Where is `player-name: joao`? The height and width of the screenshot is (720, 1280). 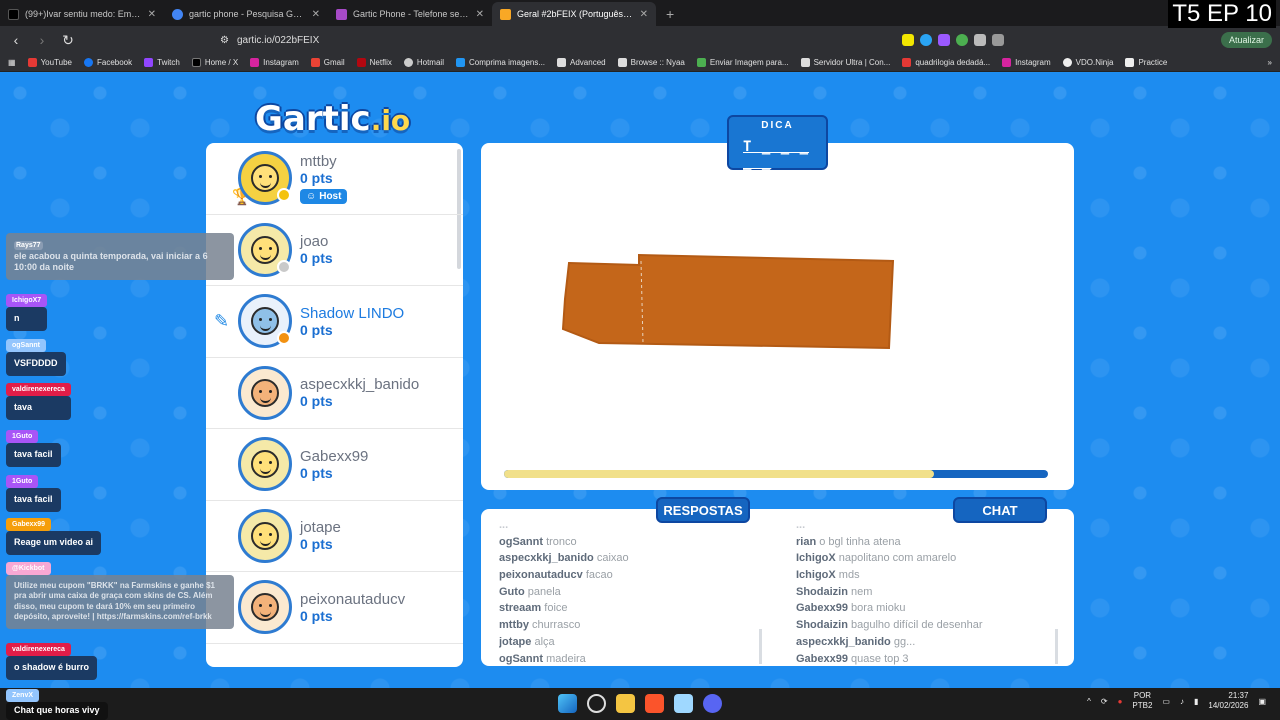 player-name: joao is located at coordinates (314, 242).